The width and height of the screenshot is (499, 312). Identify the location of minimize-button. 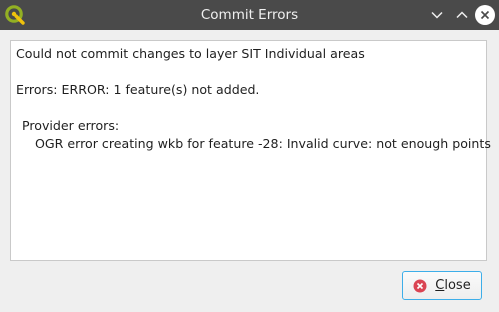
(437, 15).